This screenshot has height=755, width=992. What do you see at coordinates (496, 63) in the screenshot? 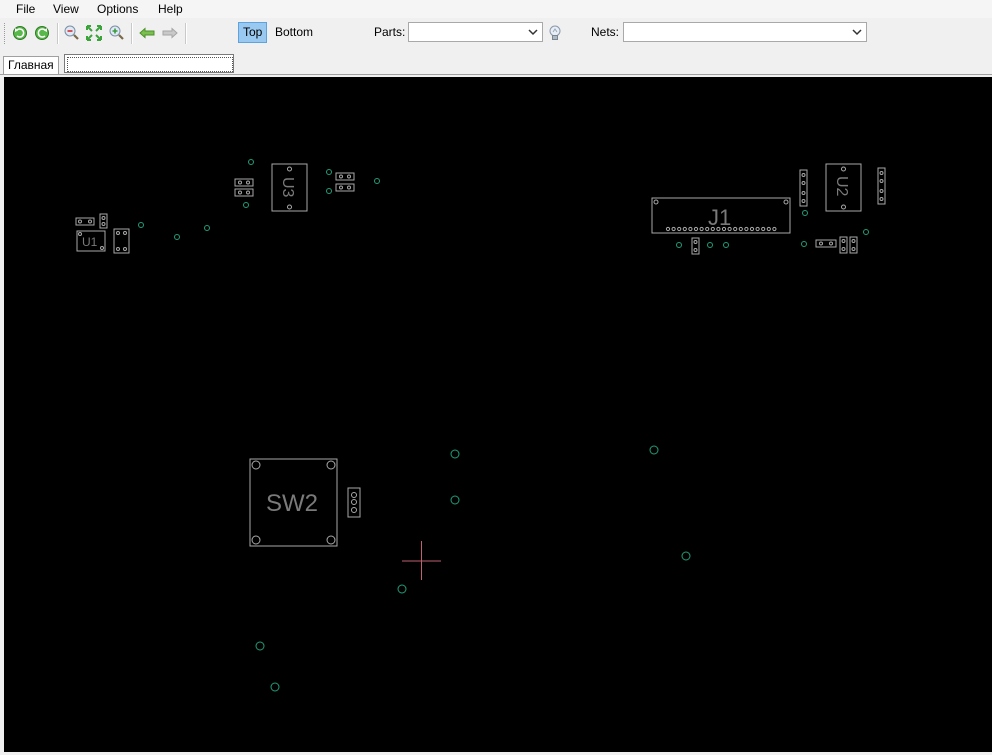
I see `tab-strip: Главная` at bounding box center [496, 63].